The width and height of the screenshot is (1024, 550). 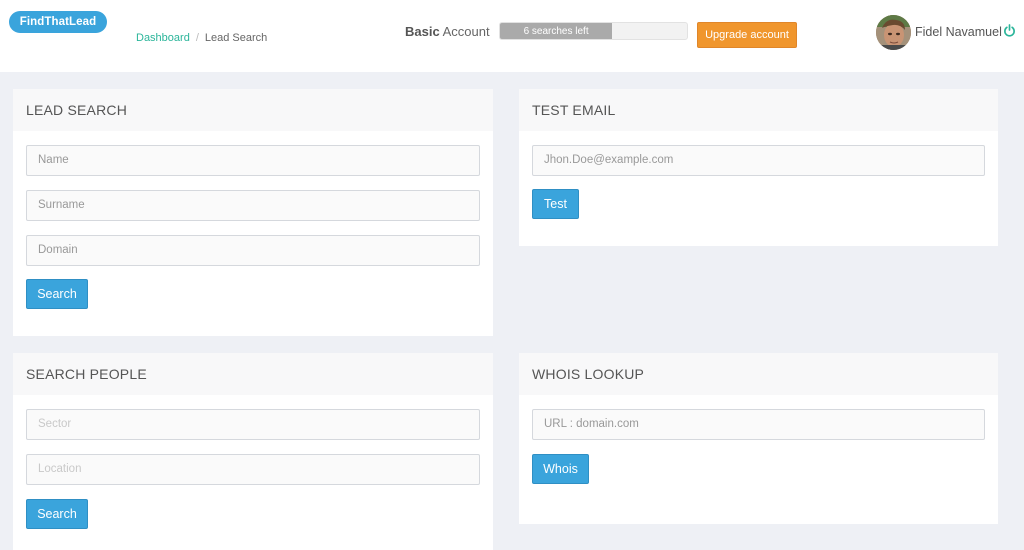 What do you see at coordinates (758, 424) in the screenshot?
I see `url-input: URL : domain.com` at bounding box center [758, 424].